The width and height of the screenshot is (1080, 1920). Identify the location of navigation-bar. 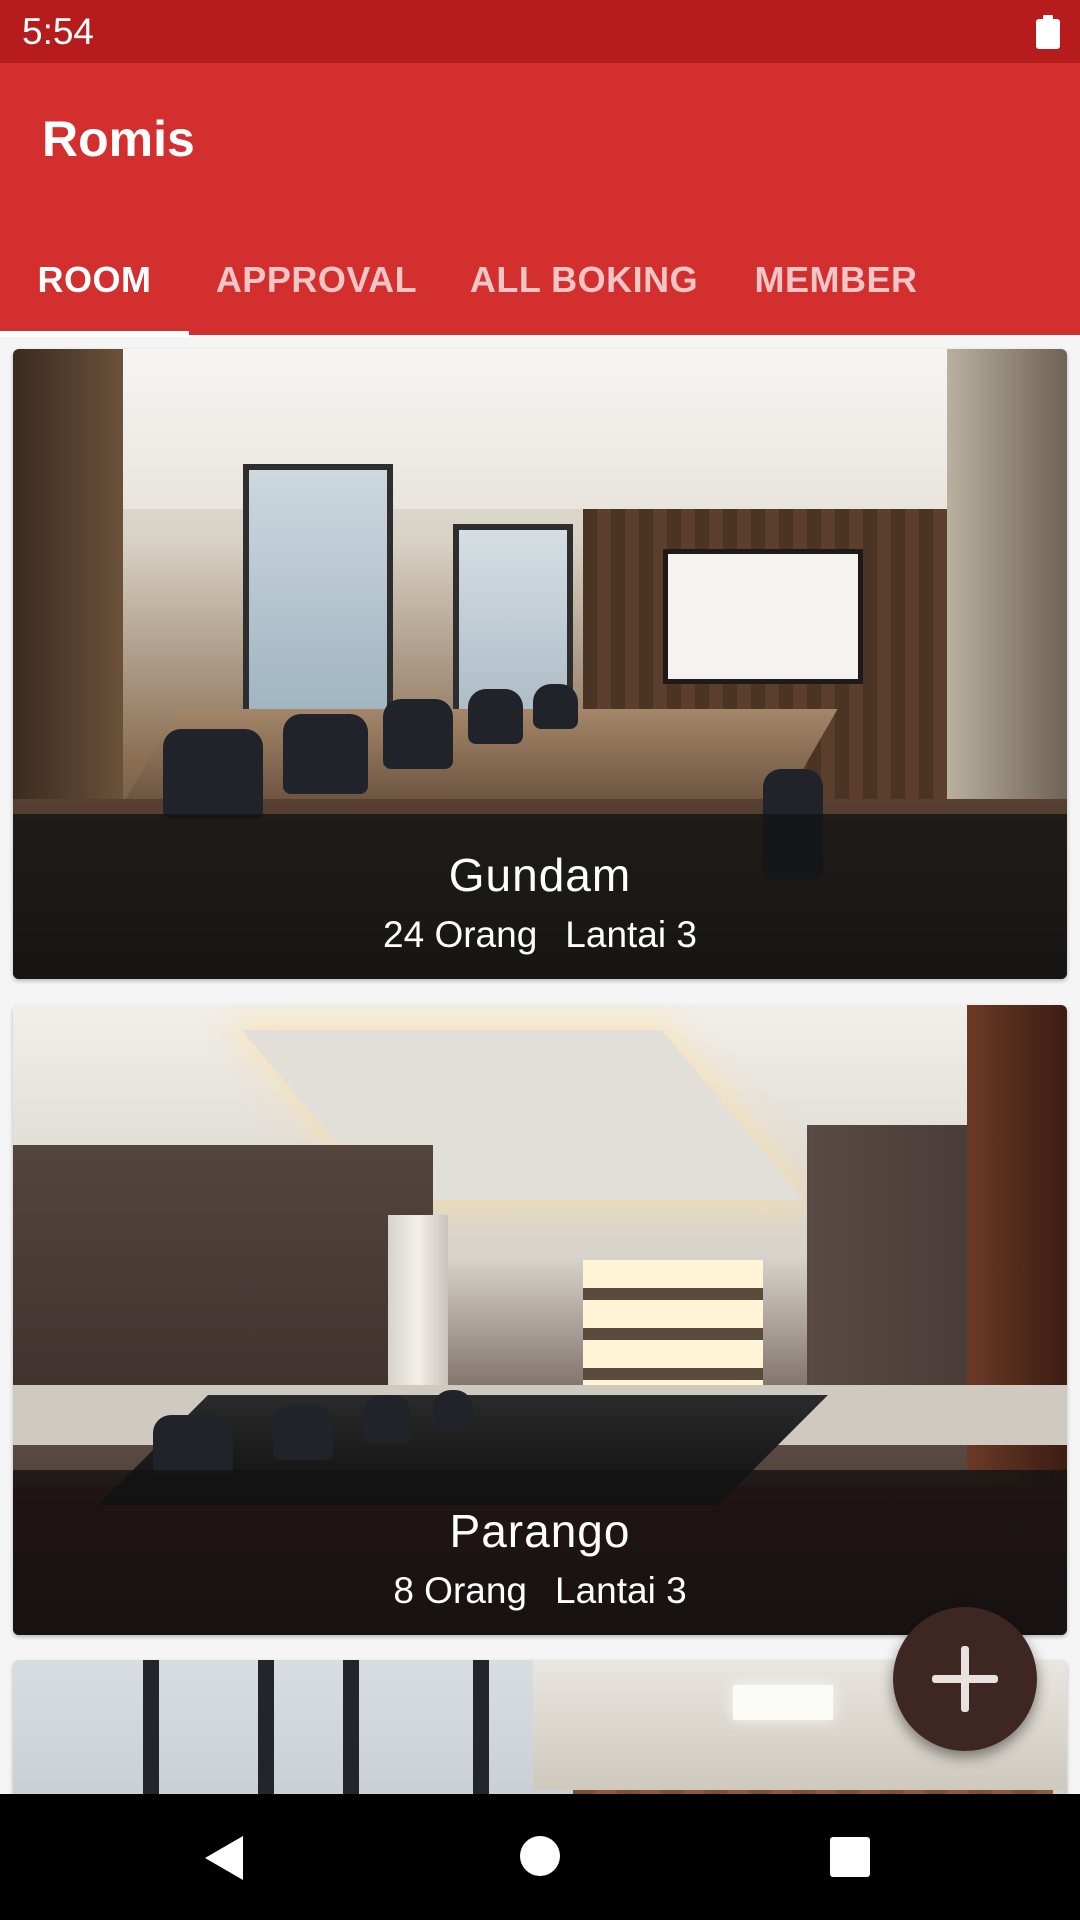
(540, 1857).